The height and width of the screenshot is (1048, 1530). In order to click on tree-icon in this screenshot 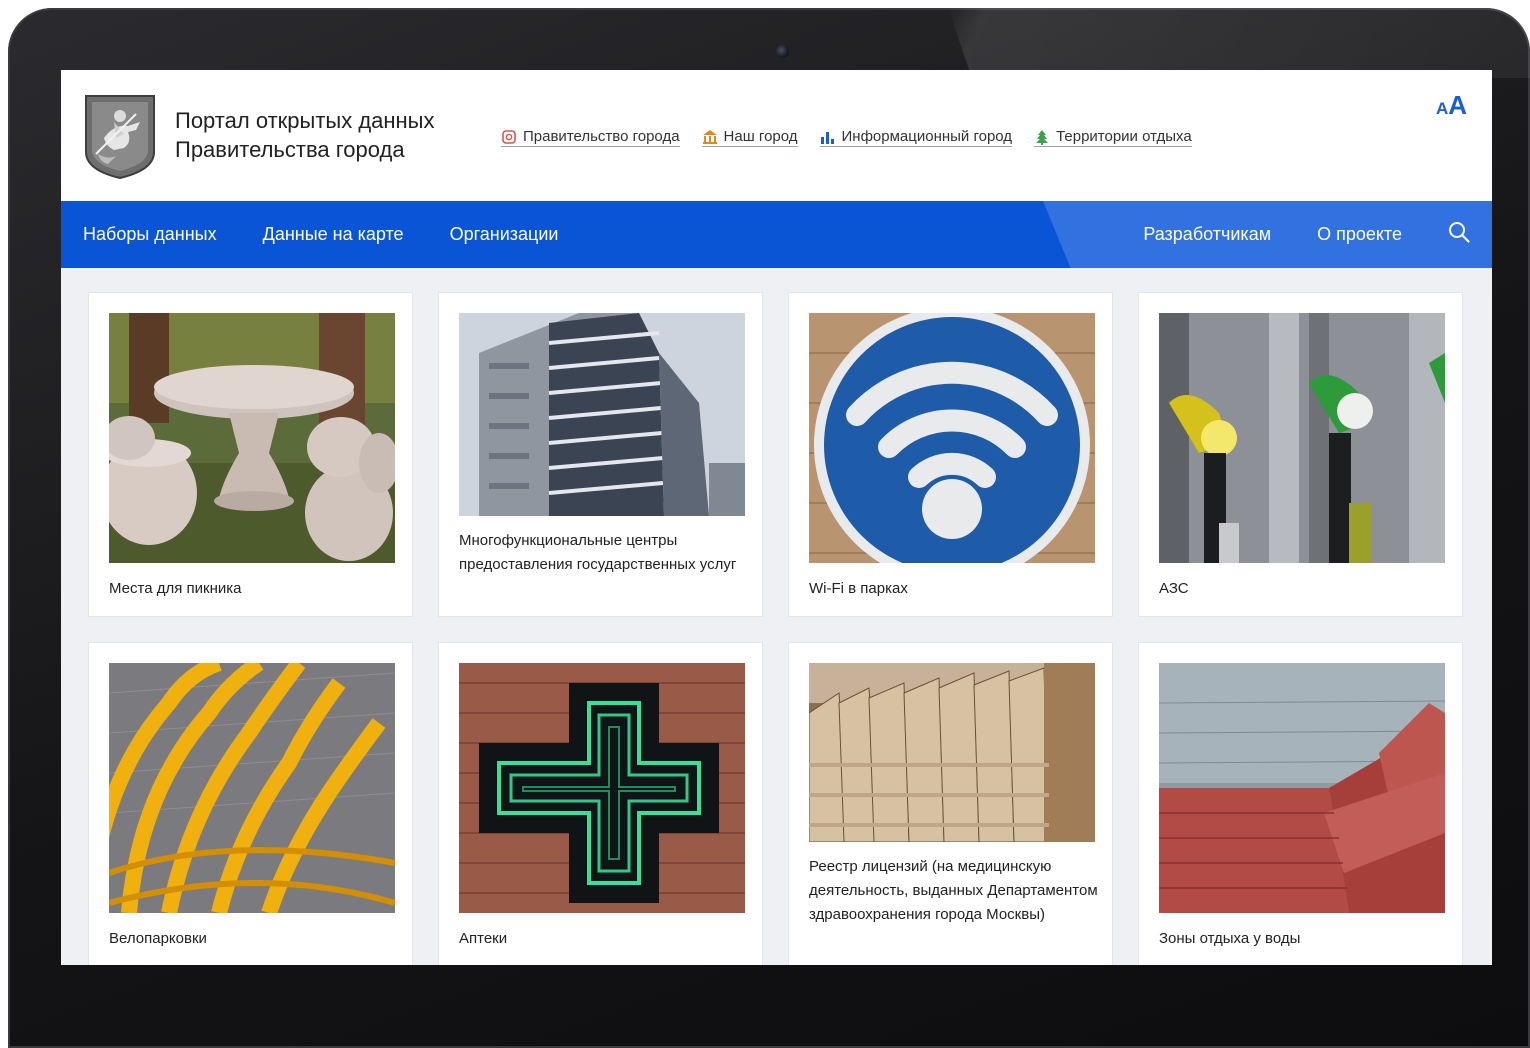, I will do `click(1042, 137)`.